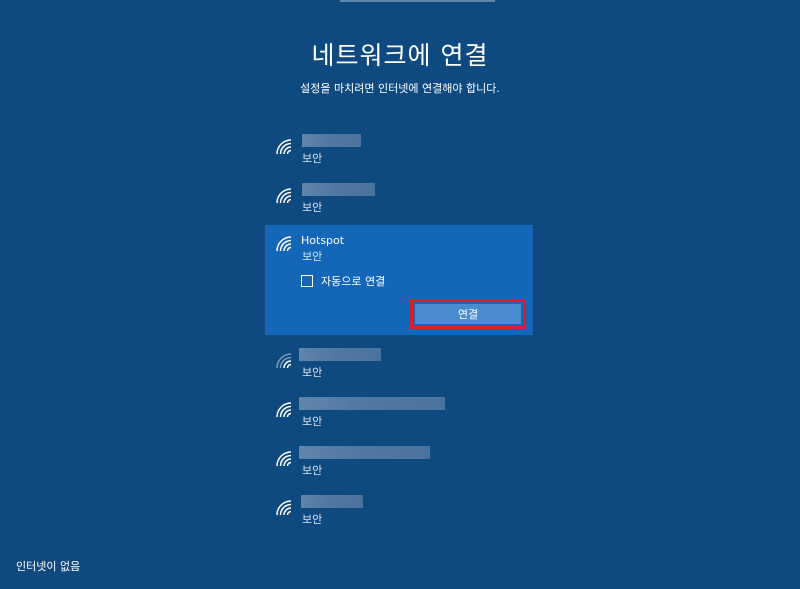 The image size is (800, 589). Describe the element at coordinates (48, 566) in the screenshot. I see `internet-status: 인터넷이 없음` at that location.